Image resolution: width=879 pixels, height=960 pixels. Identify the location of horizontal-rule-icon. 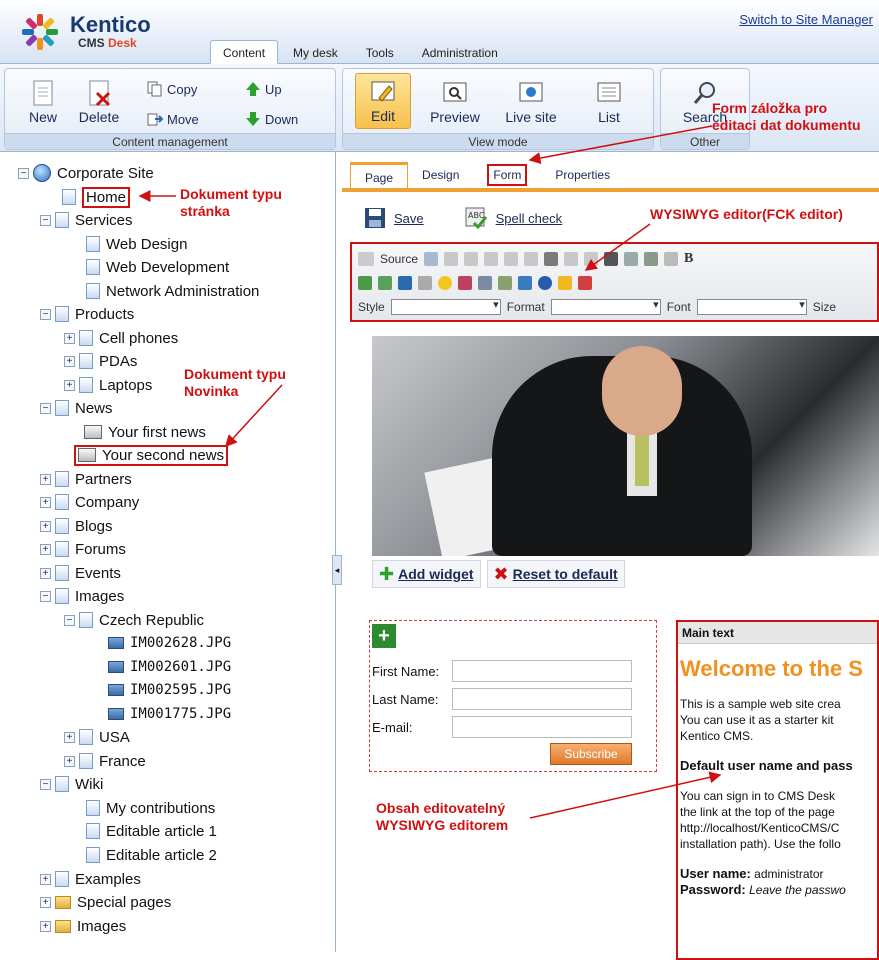
(425, 283).